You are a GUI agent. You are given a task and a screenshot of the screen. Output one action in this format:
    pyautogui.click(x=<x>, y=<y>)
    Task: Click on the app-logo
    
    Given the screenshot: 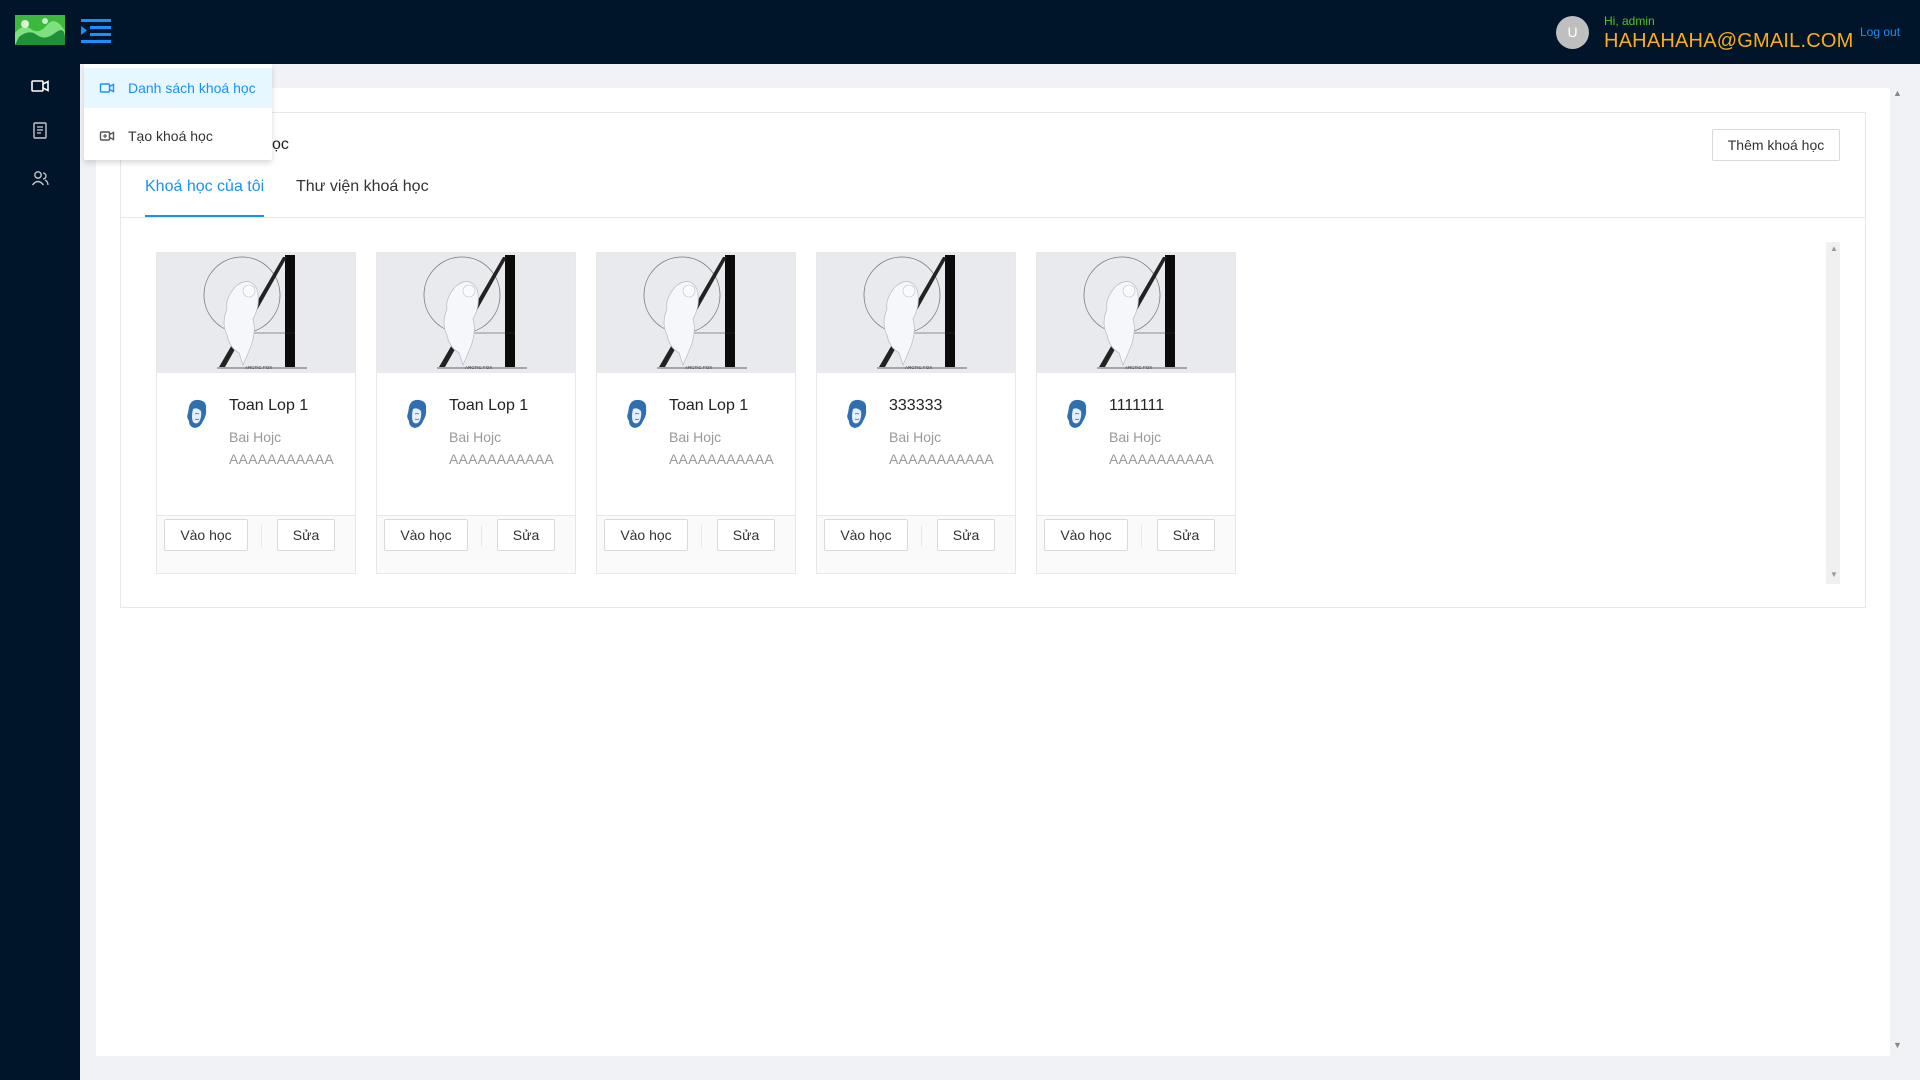 What is the action you would take?
    pyautogui.click(x=40, y=30)
    